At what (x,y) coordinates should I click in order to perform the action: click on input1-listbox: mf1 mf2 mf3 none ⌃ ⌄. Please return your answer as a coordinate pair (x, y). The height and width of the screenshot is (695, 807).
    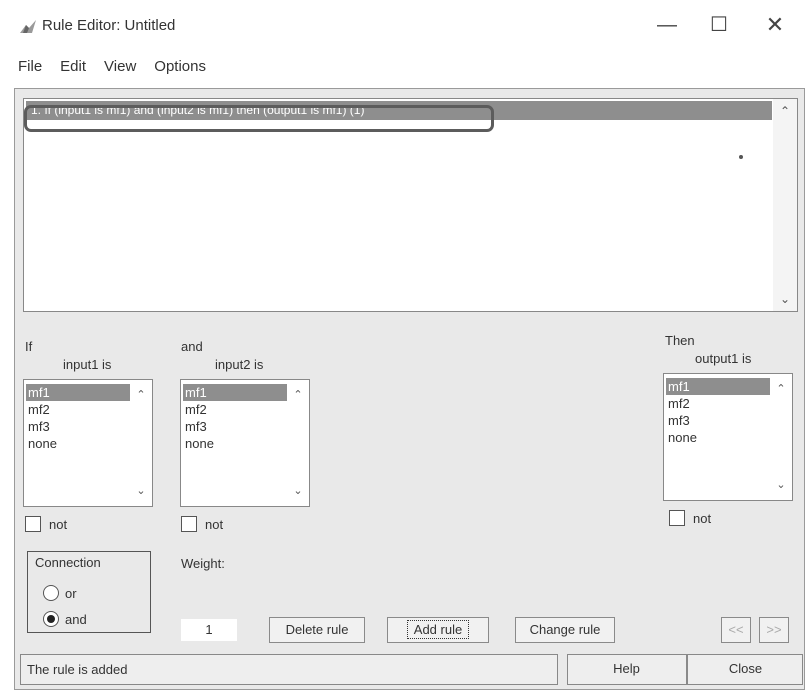
    Looking at the image, I should click on (88, 443).